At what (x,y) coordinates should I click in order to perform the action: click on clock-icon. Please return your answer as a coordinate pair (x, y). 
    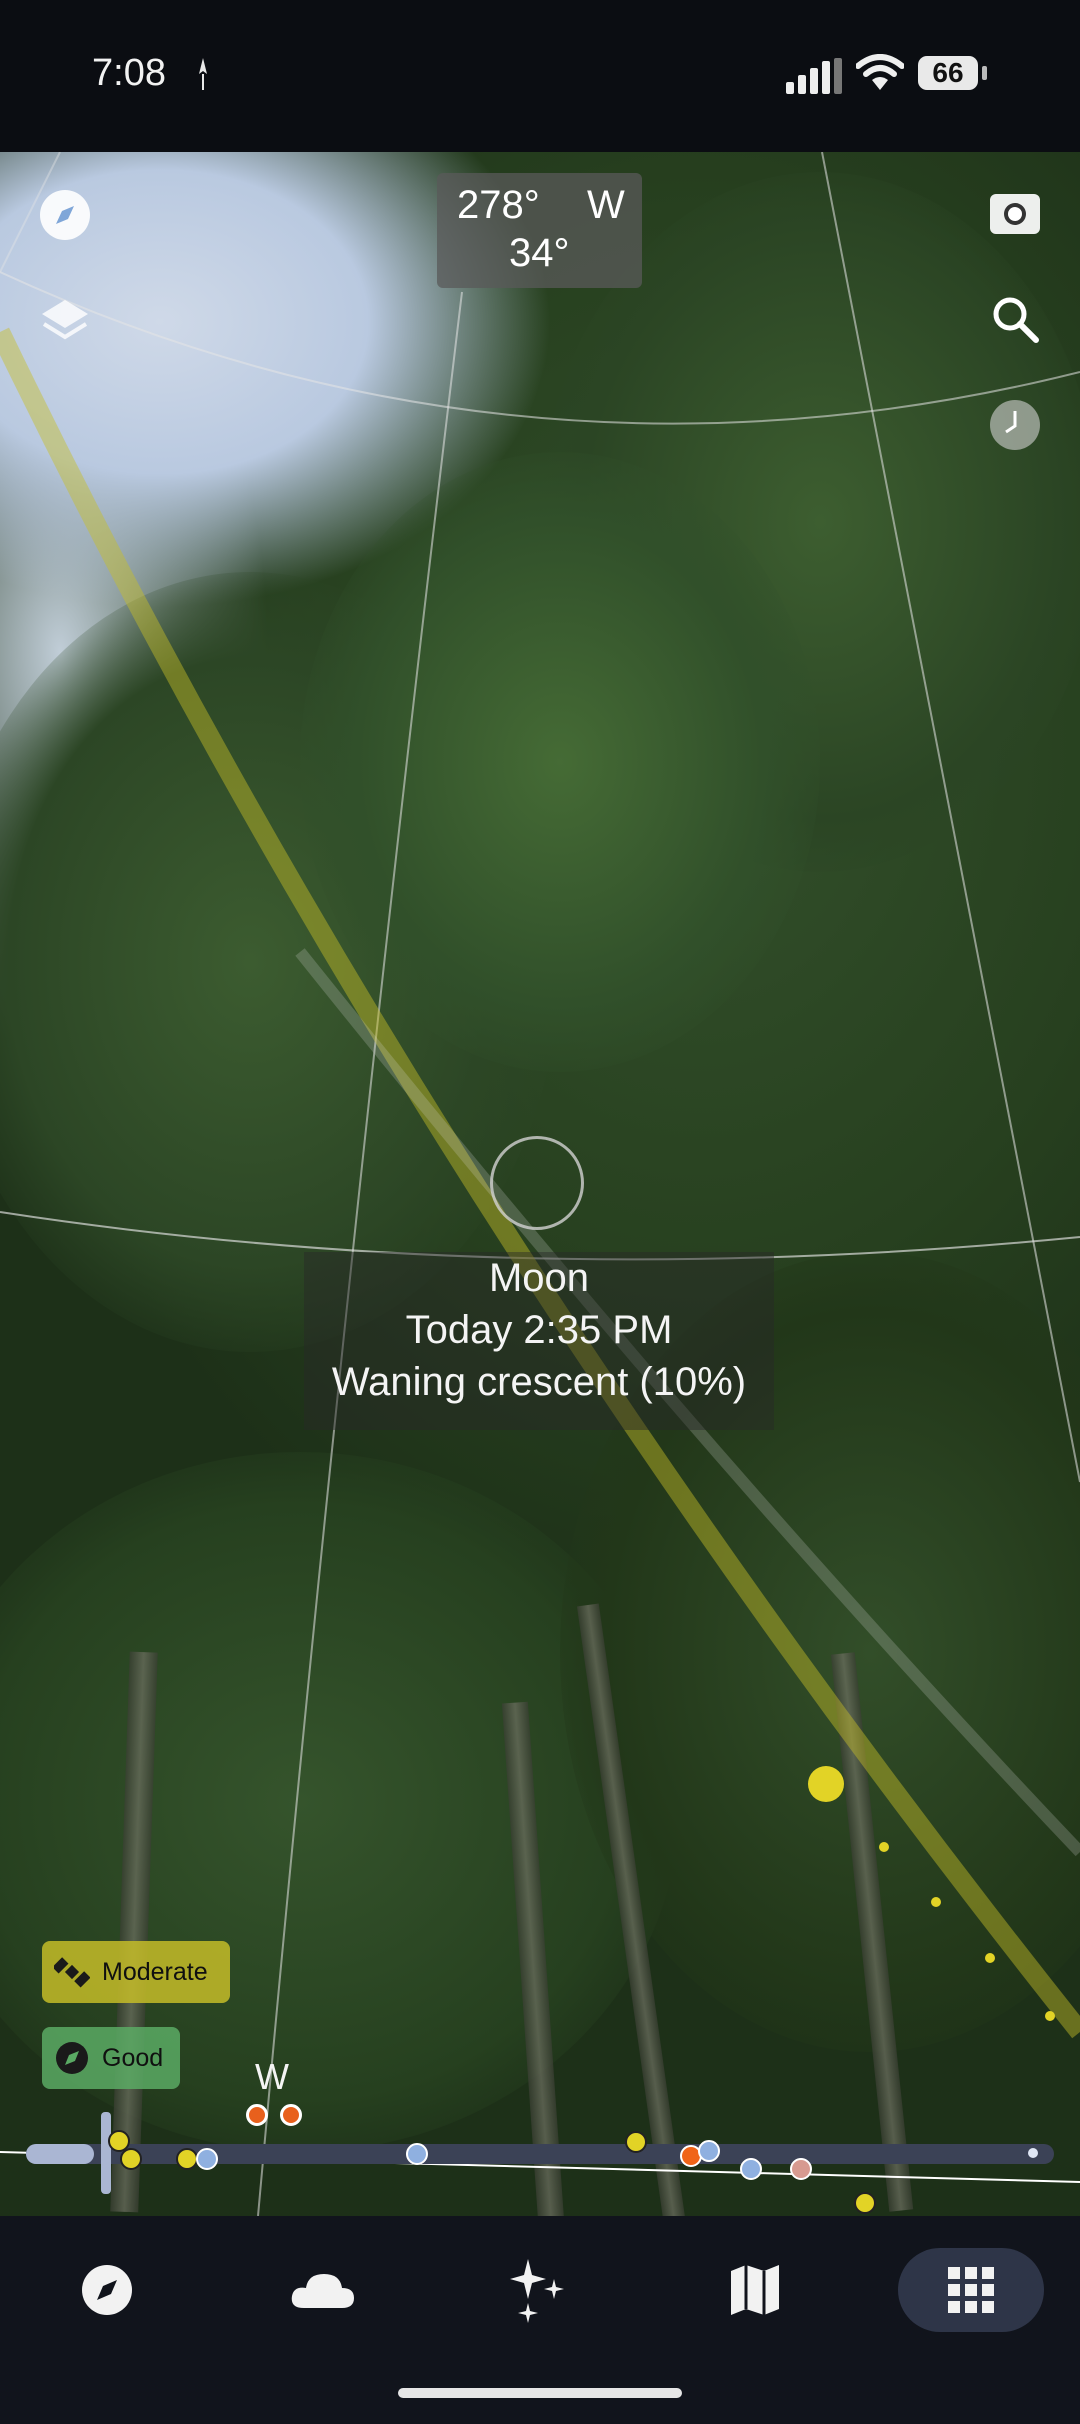
    Looking at the image, I should click on (1015, 425).